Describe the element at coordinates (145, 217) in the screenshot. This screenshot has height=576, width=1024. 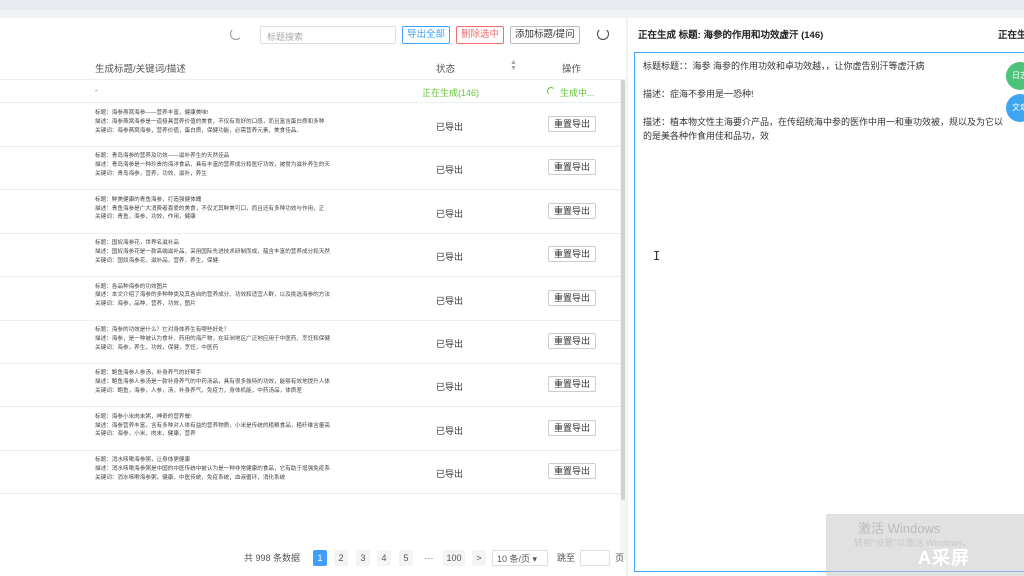
I see `row-keywords-line: 关键词：青鱼，海参，功效，作用，健康` at that location.